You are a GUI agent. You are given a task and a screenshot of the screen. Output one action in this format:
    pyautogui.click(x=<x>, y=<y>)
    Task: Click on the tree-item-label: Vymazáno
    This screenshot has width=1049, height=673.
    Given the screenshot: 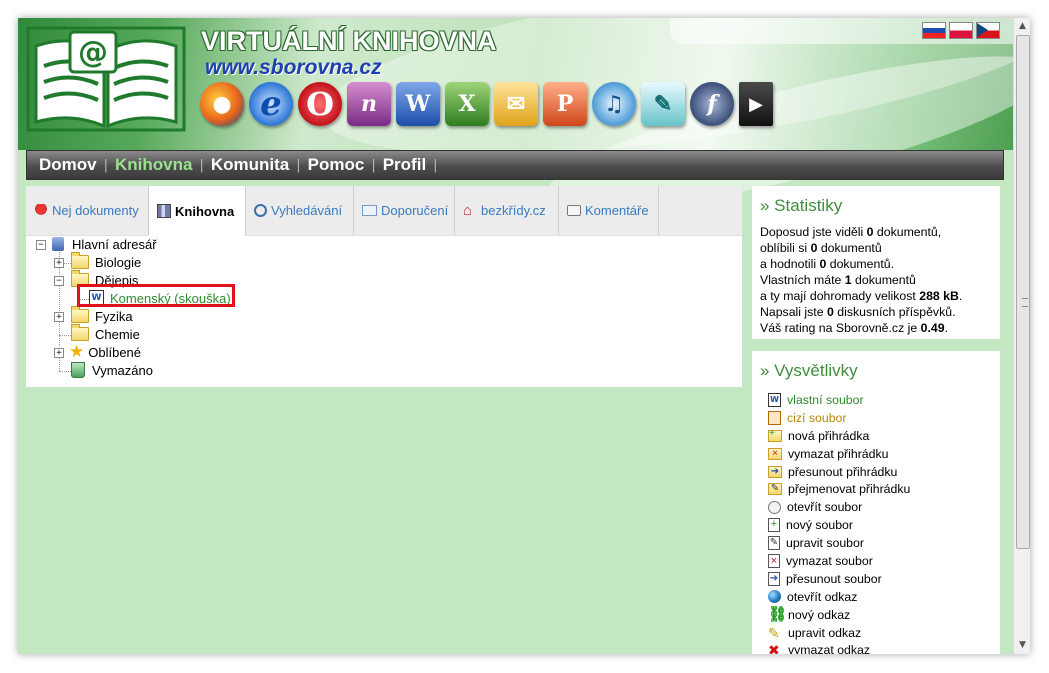 What is the action you would take?
    pyautogui.click(x=122, y=370)
    